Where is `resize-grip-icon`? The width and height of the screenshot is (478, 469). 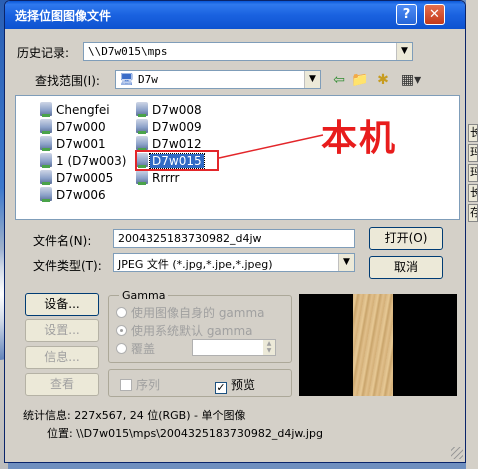 resize-grip-icon is located at coordinates (457, 453).